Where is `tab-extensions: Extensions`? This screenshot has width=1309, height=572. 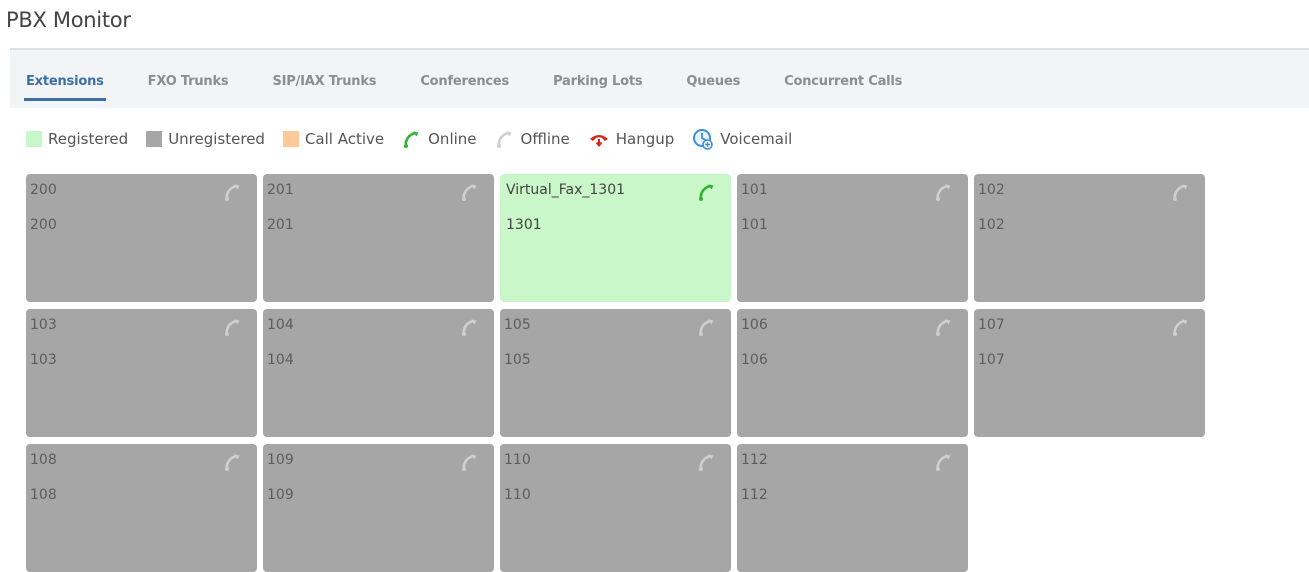
tab-extensions: Extensions is located at coordinates (65, 87).